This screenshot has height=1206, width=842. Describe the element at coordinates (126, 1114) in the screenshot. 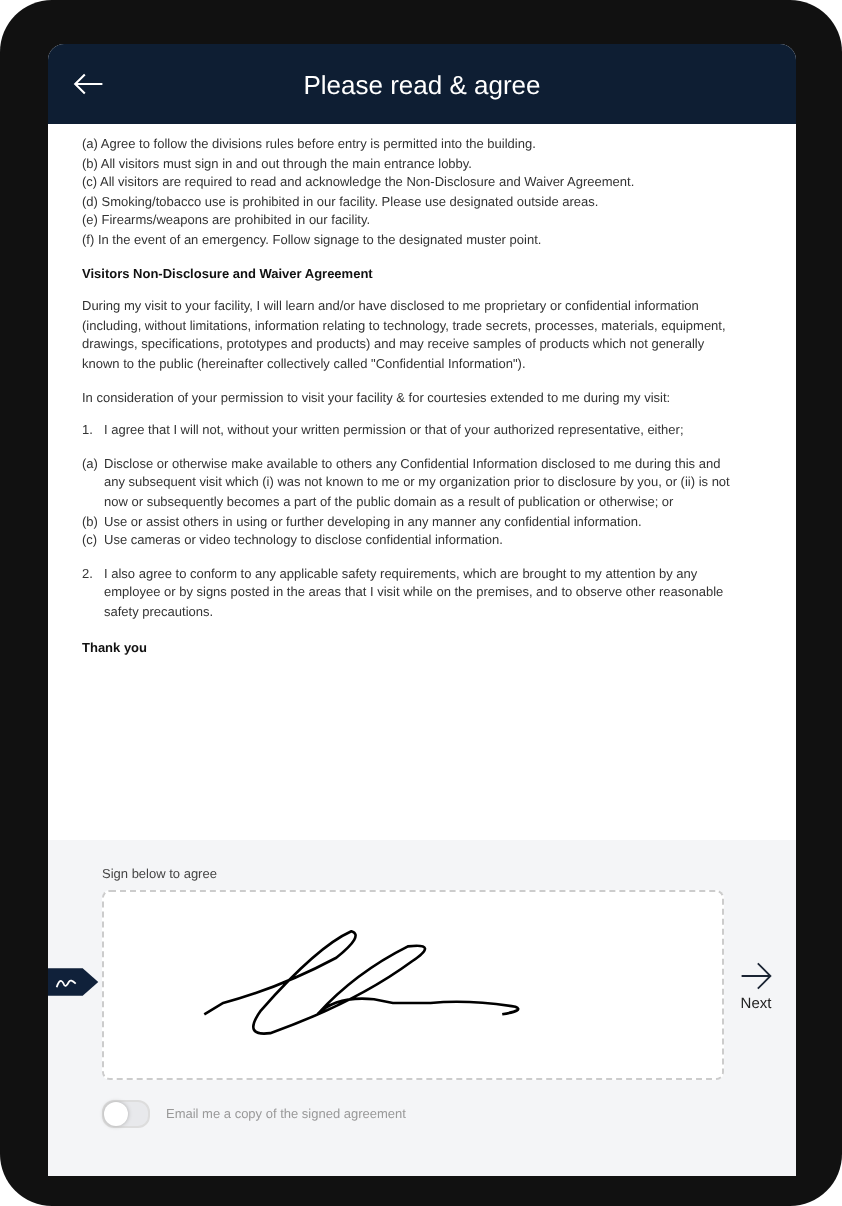

I see `email-toggle` at that location.